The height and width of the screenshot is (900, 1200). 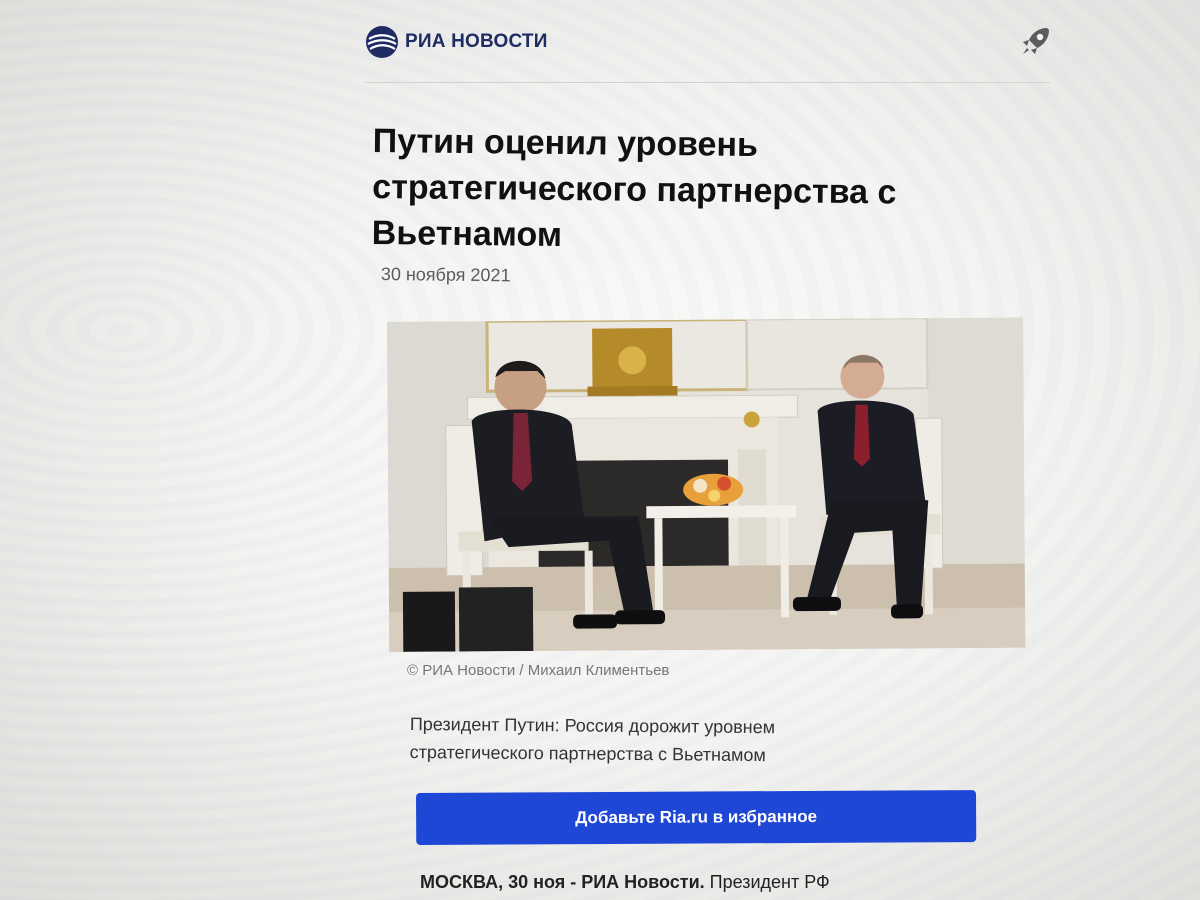 I want to click on site-logo: РИА НОВОСТИ, so click(x=456, y=42).